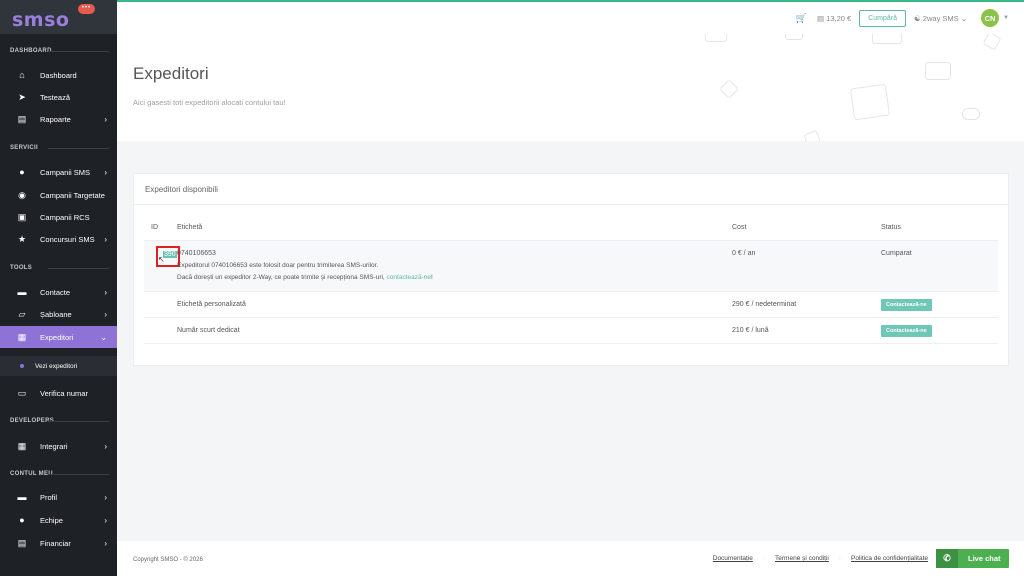 Image resolution: width=1024 pixels, height=576 pixels. I want to click on map-marker-icon: ◉, so click(22, 194).